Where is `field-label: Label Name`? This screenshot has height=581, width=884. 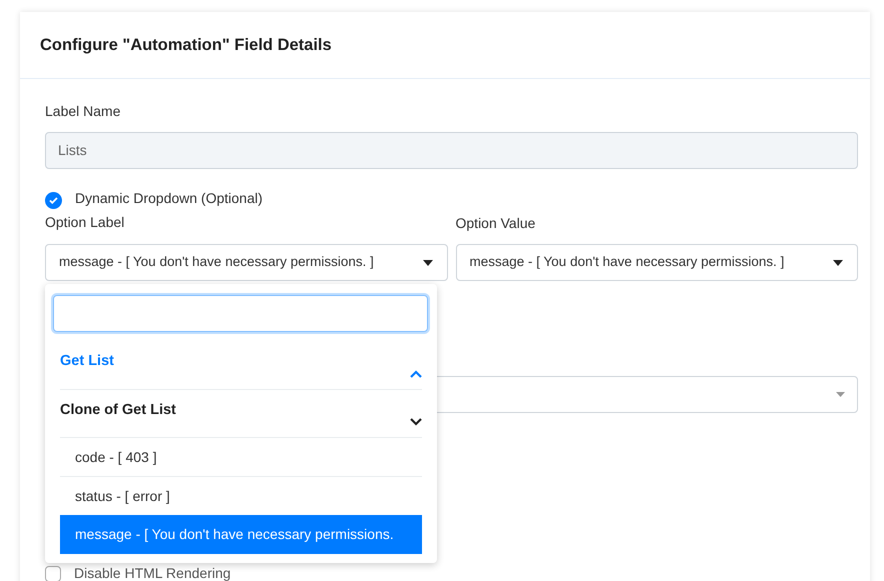 field-label: Label Name is located at coordinates (83, 111).